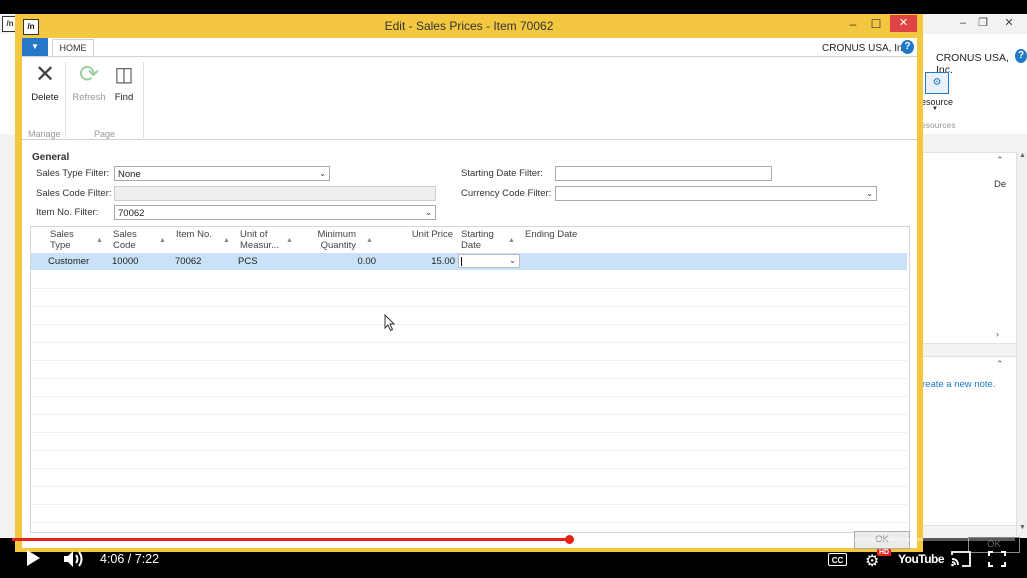  I want to click on col-header-unit-price: Unit Price, so click(427, 234).